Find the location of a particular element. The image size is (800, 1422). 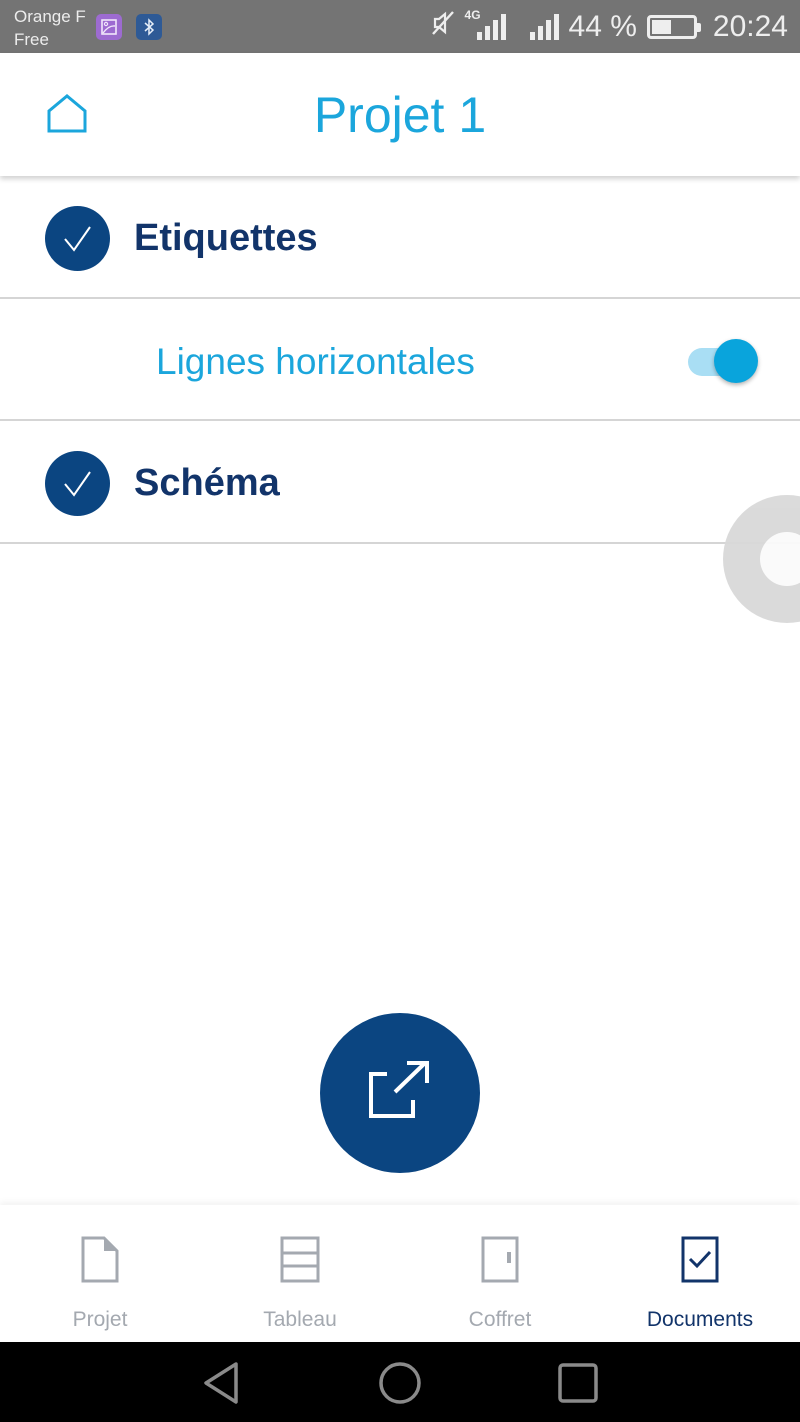

tab-tableau: Tableau is located at coordinates (300, 1273).